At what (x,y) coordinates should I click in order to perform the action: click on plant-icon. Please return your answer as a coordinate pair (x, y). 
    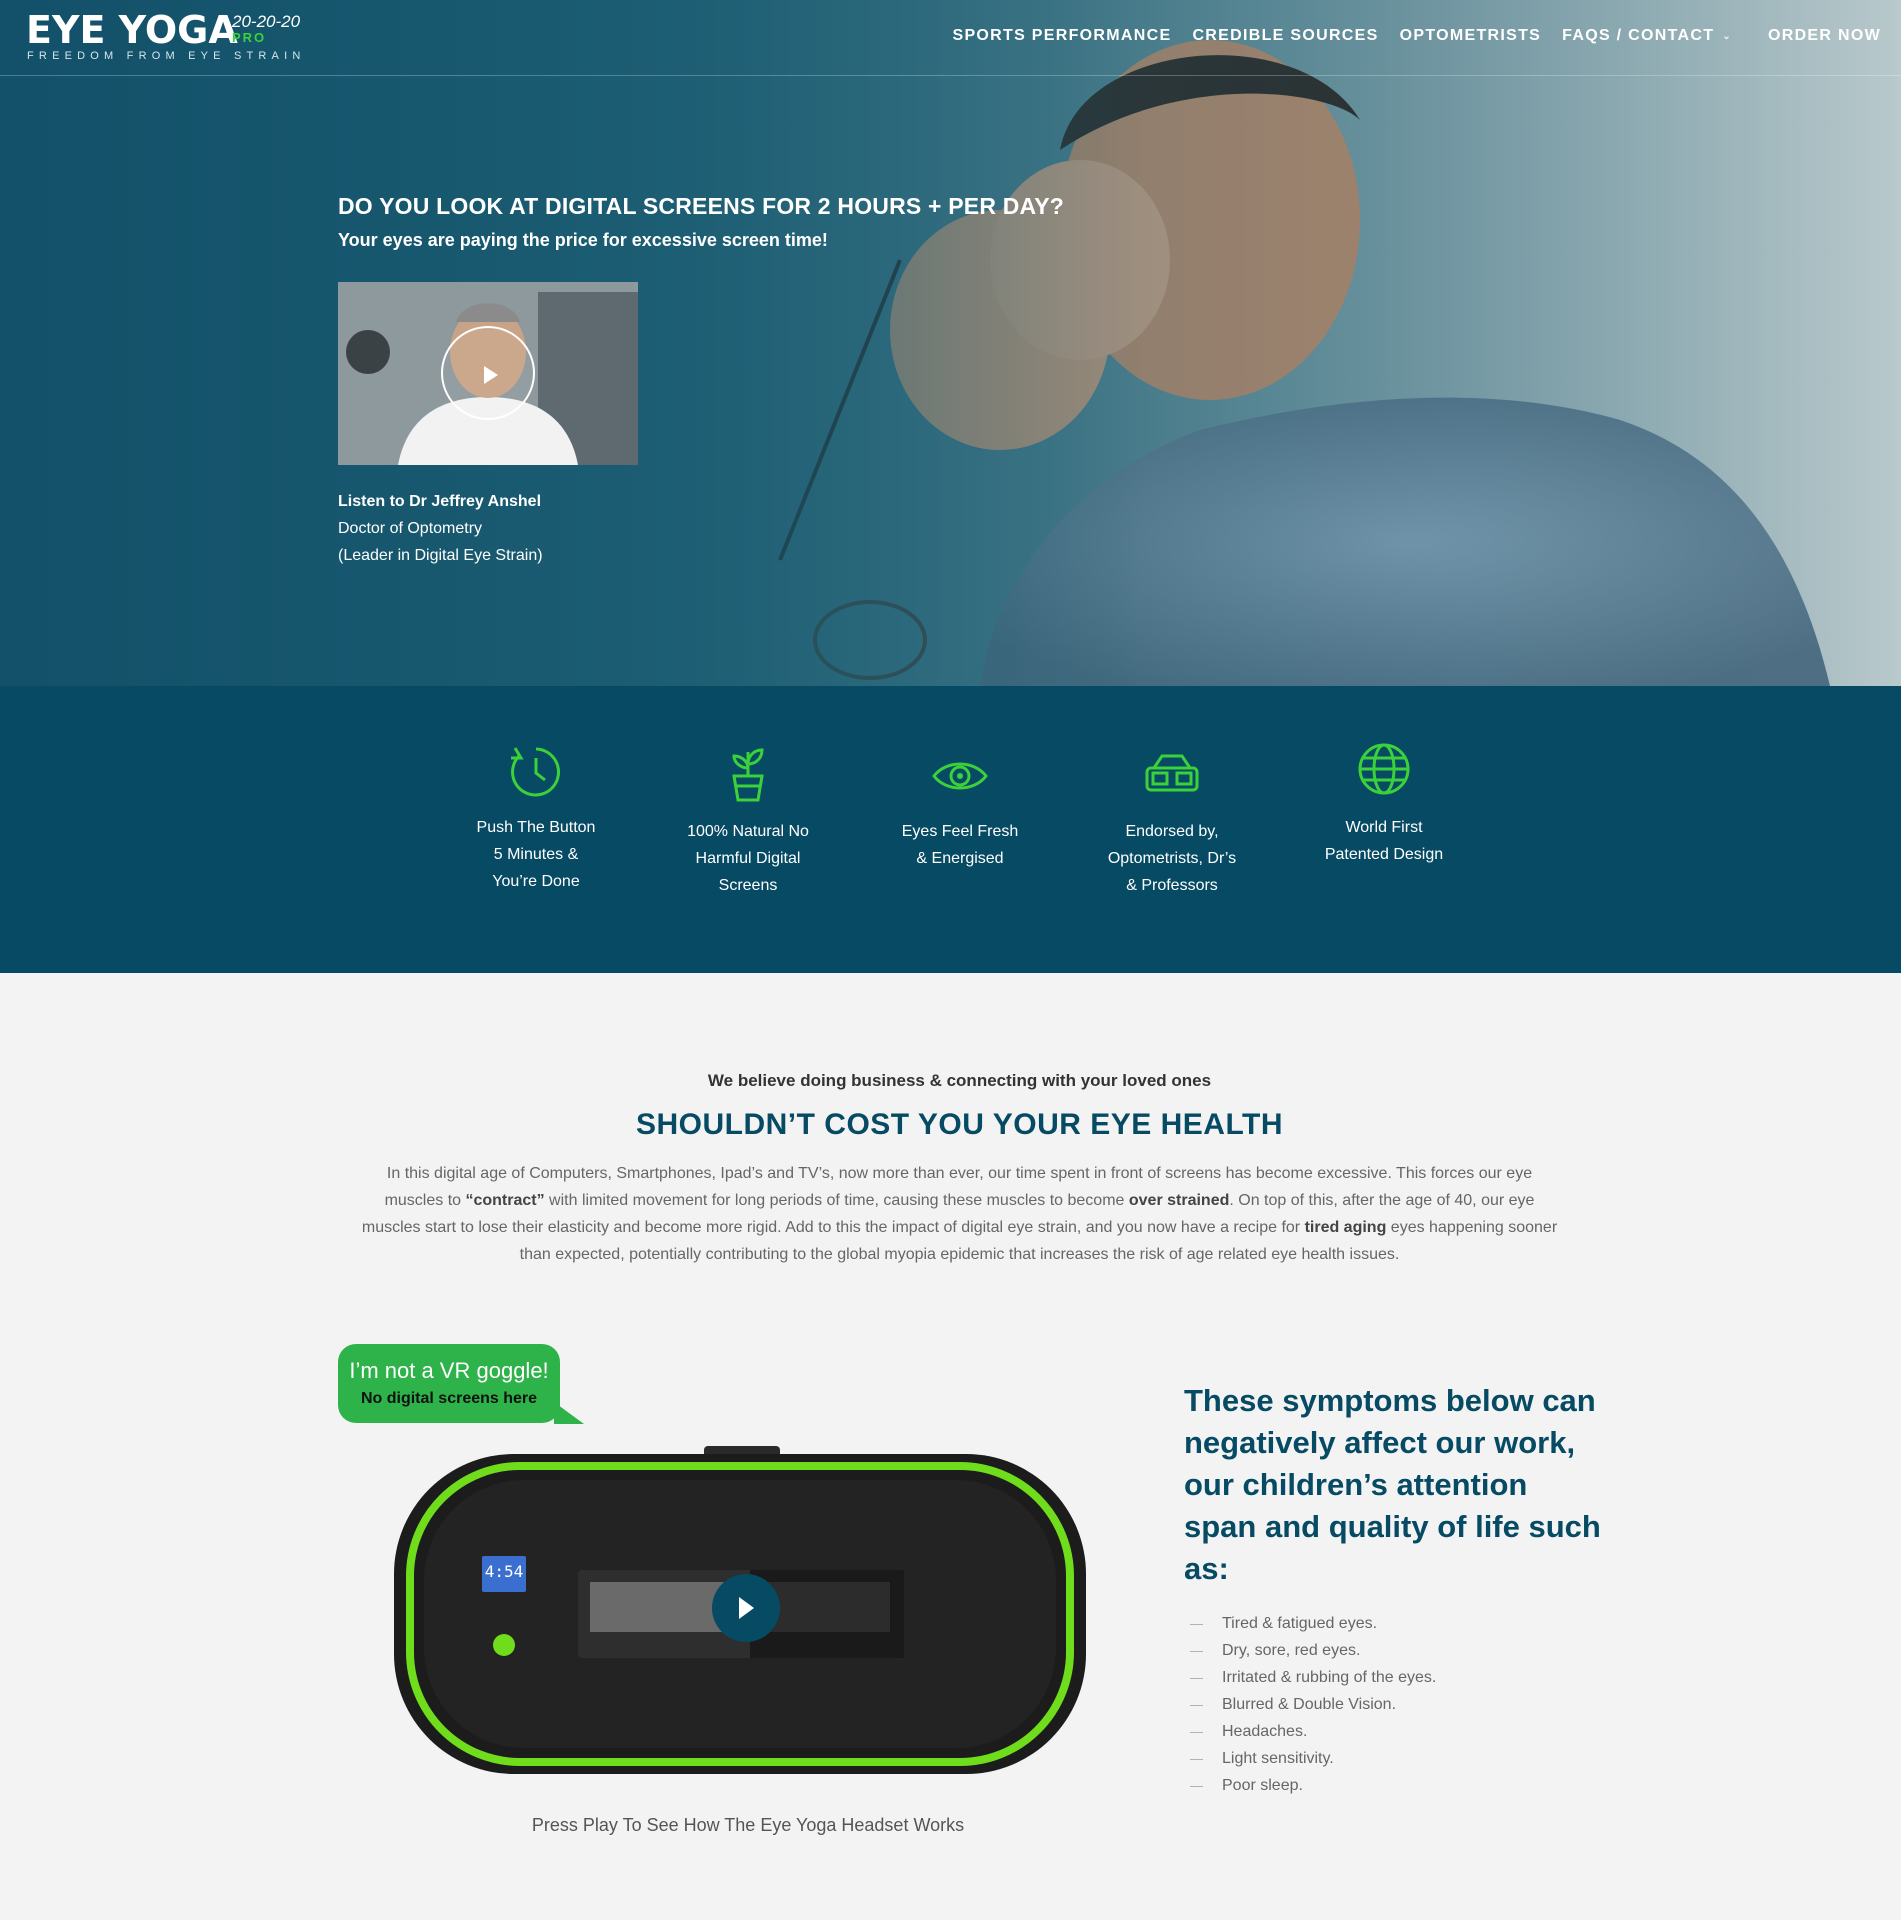
    Looking at the image, I should click on (748, 775).